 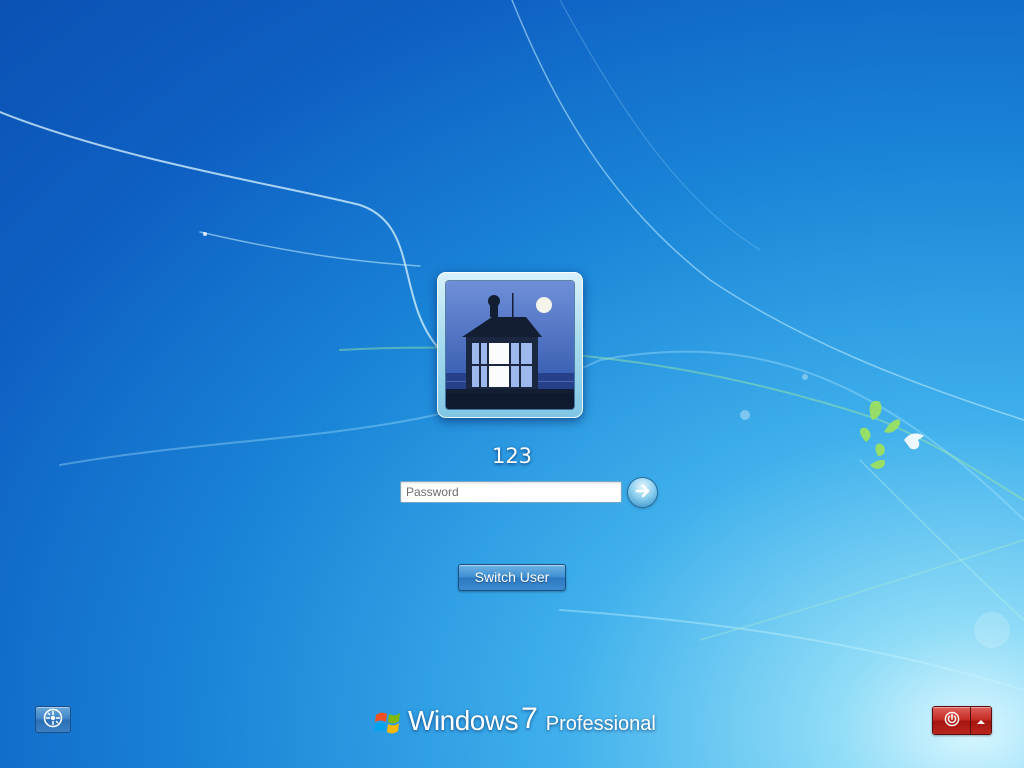 I want to click on user-avatar-frame, so click(x=510, y=345).